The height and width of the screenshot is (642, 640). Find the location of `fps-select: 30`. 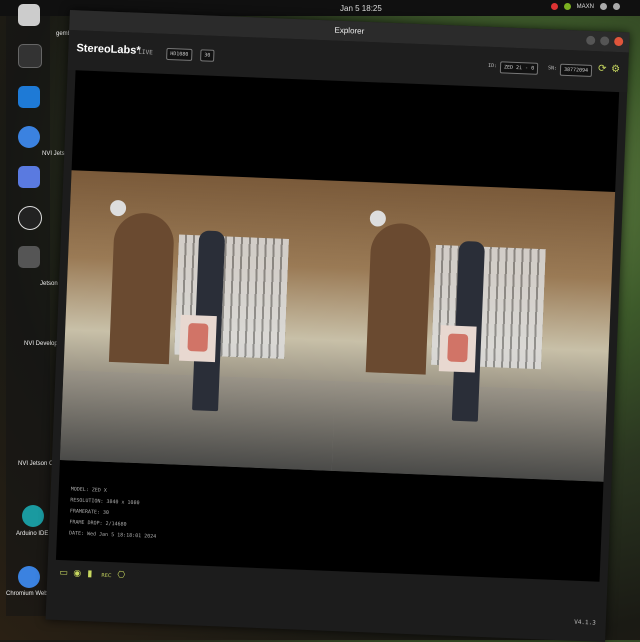

fps-select: 30 is located at coordinates (207, 55).